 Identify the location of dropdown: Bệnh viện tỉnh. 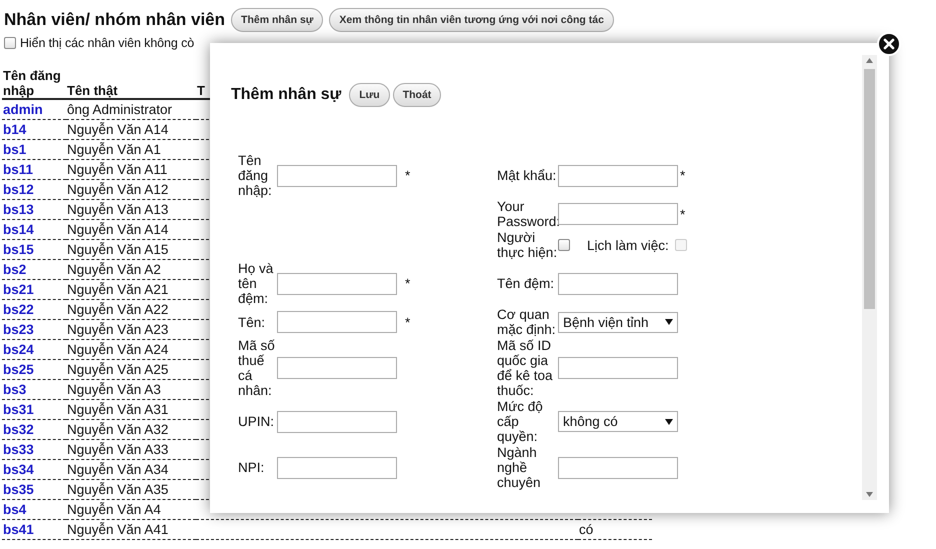
(618, 322).